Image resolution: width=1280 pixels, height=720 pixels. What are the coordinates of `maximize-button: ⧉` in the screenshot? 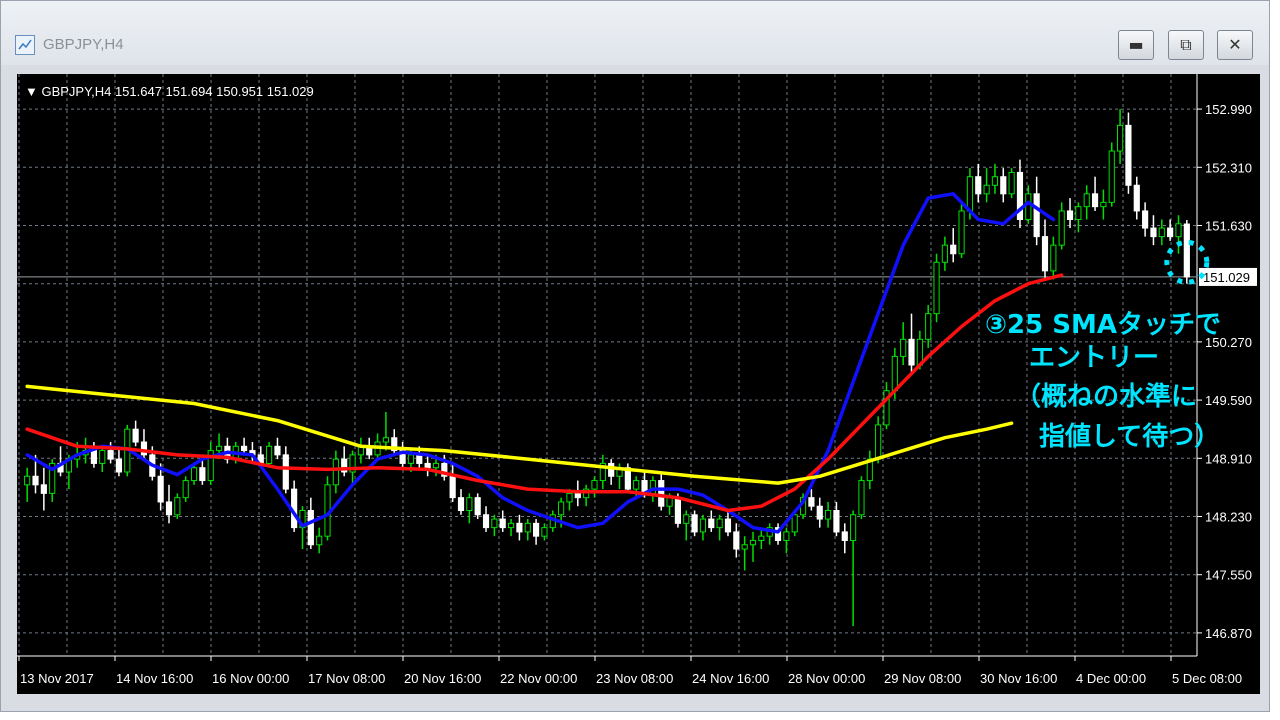 It's located at (1186, 45).